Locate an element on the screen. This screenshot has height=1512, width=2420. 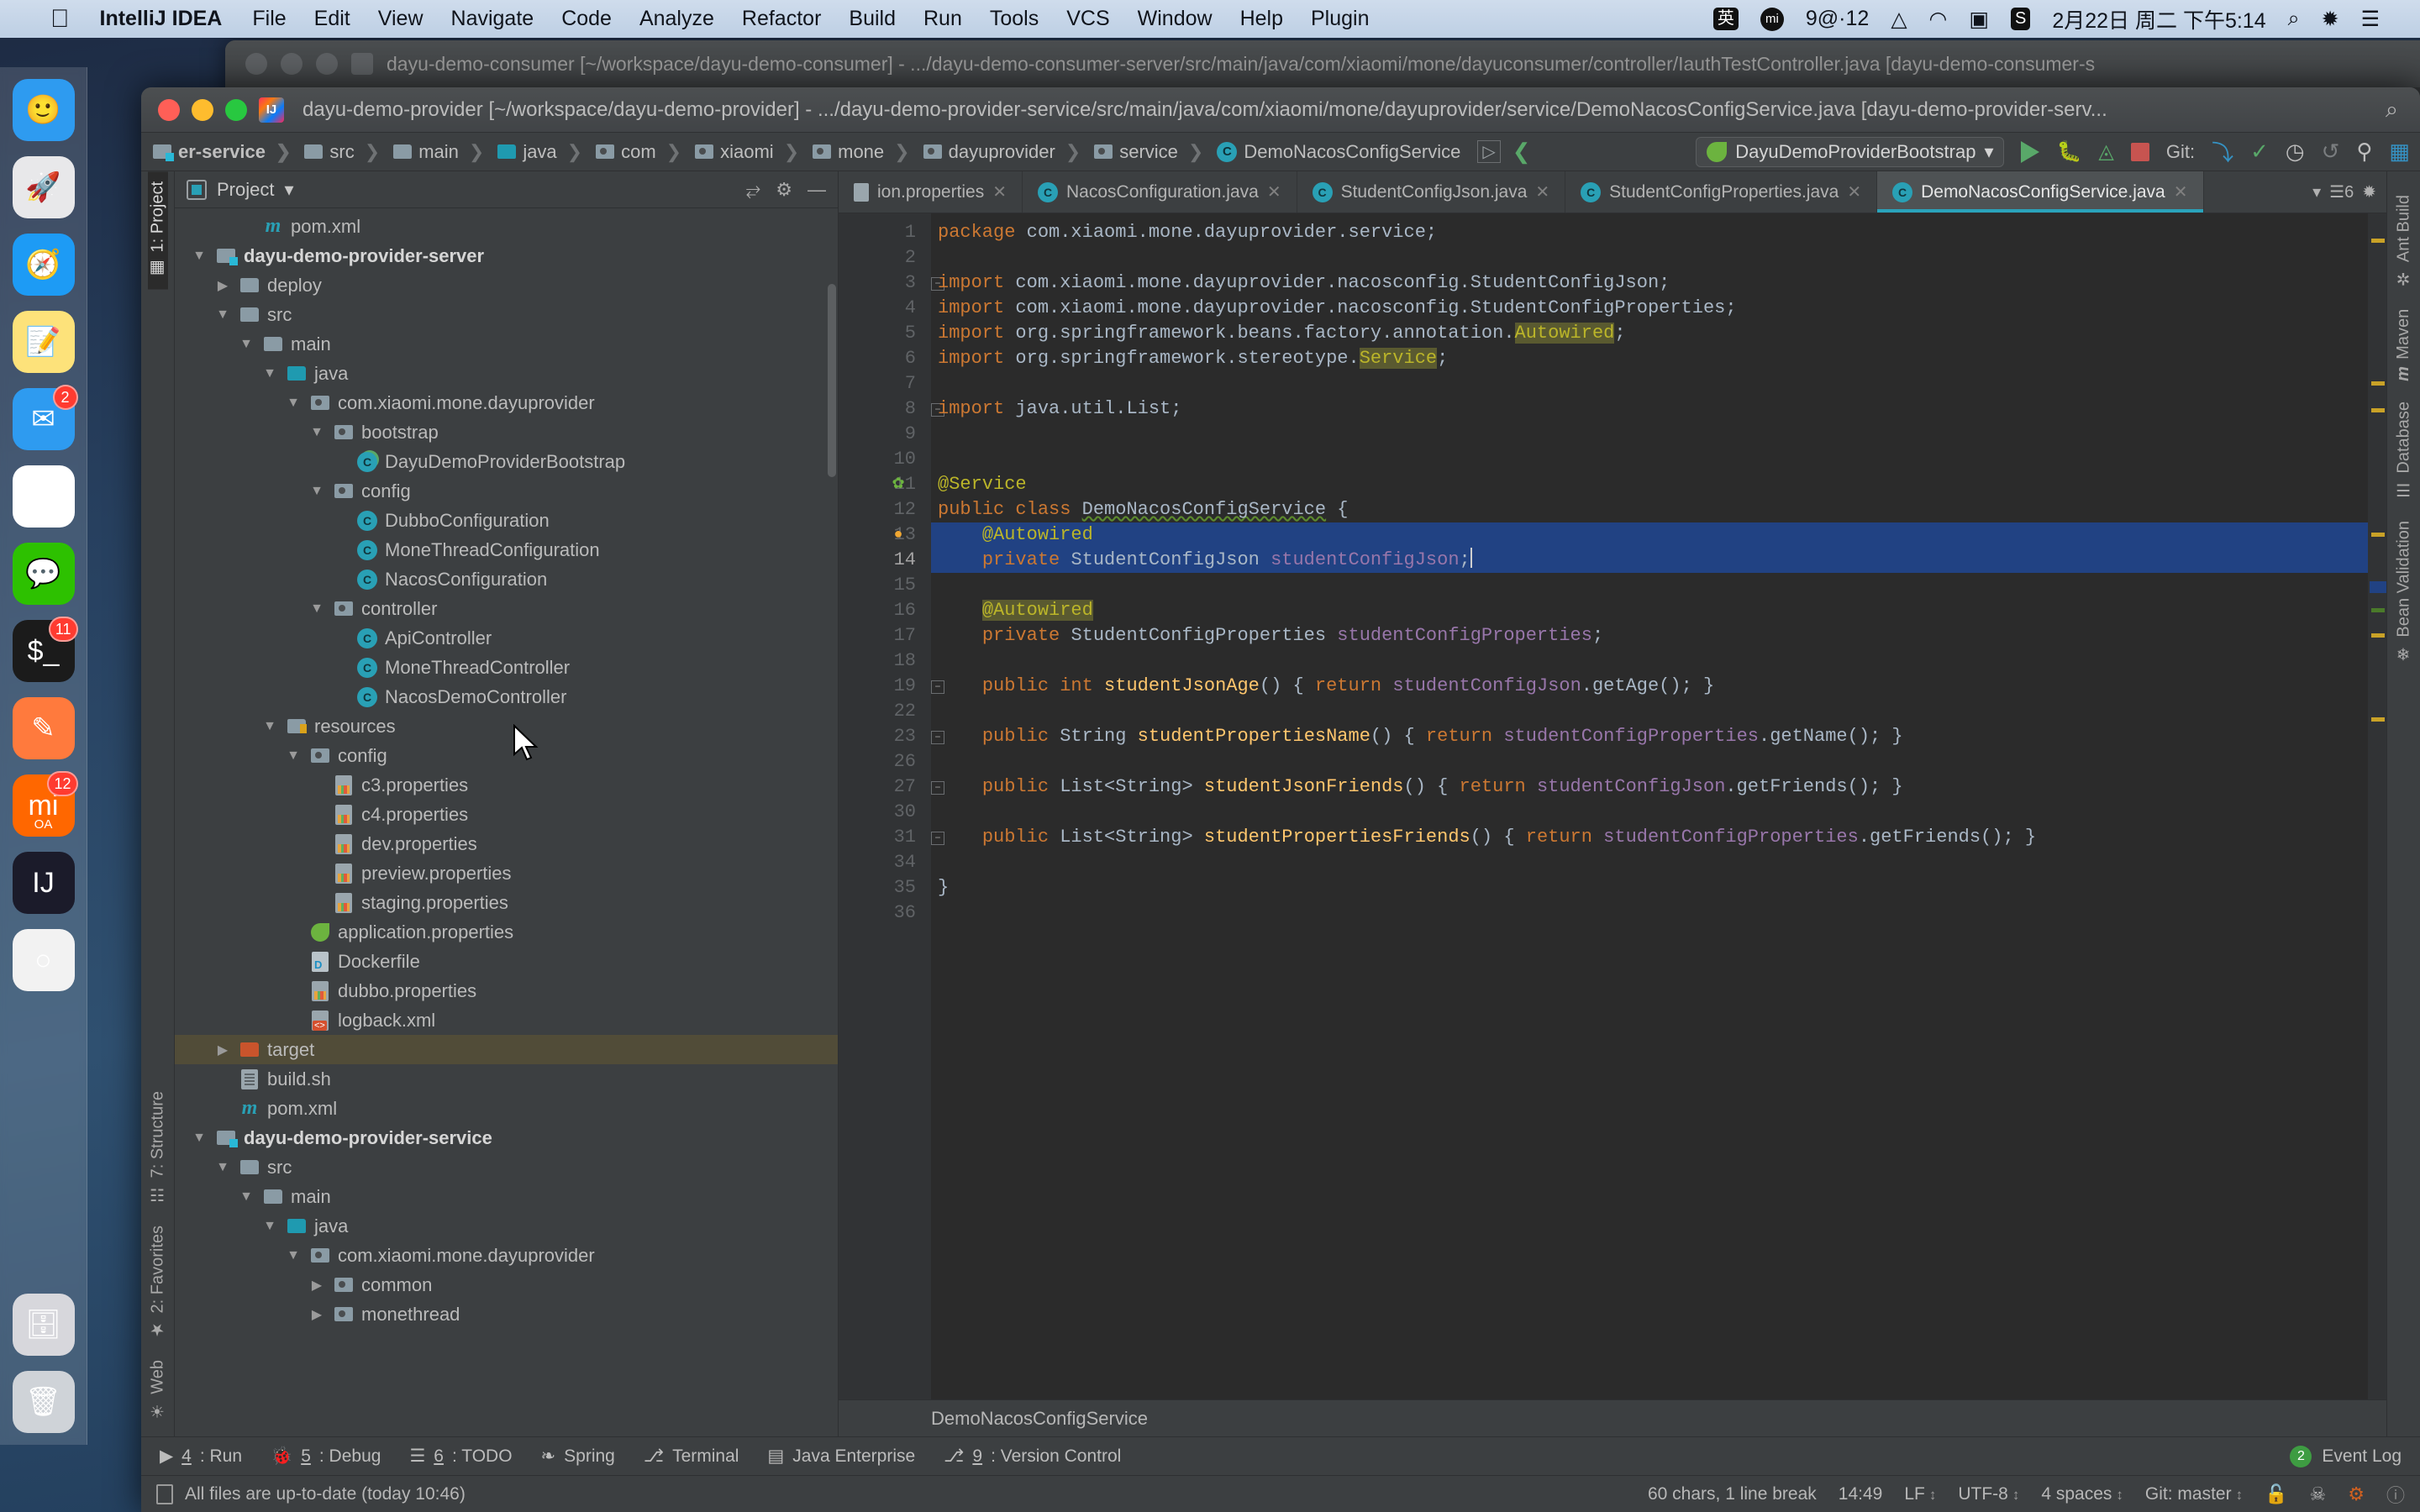
gutter-line-number: −27 is located at coordinates (892, 787).